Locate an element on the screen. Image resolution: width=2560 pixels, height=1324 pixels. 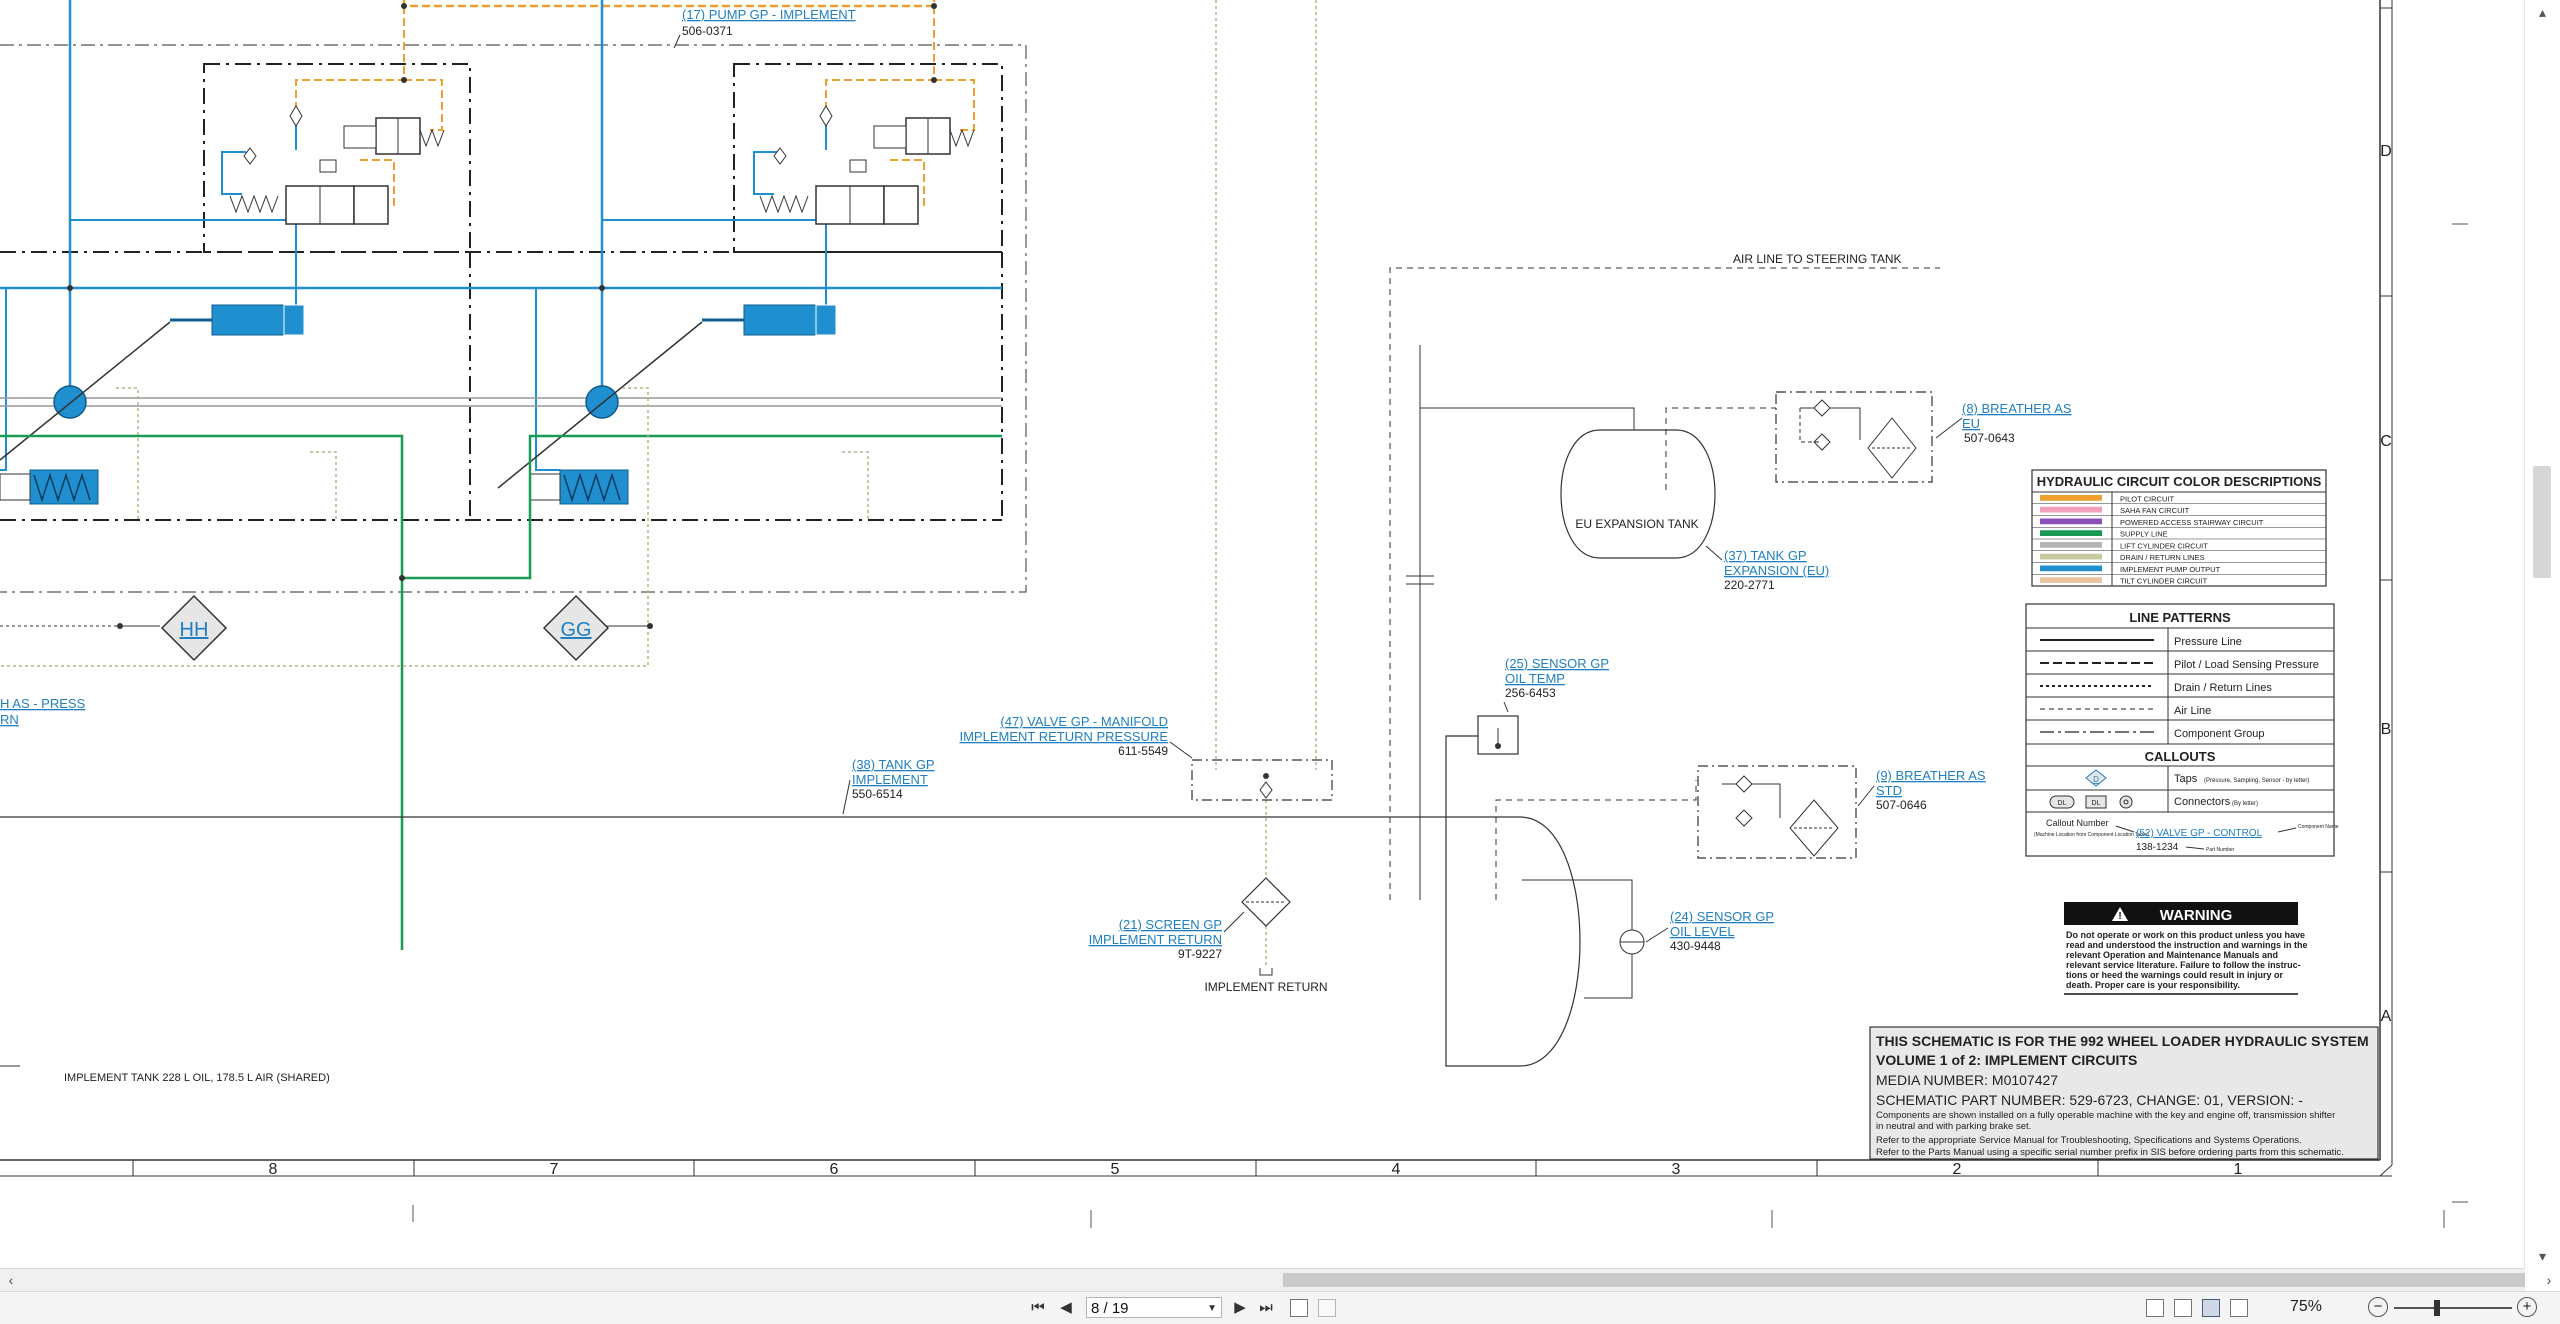
callout-25-part: 256-6453 is located at coordinates (1530, 693).